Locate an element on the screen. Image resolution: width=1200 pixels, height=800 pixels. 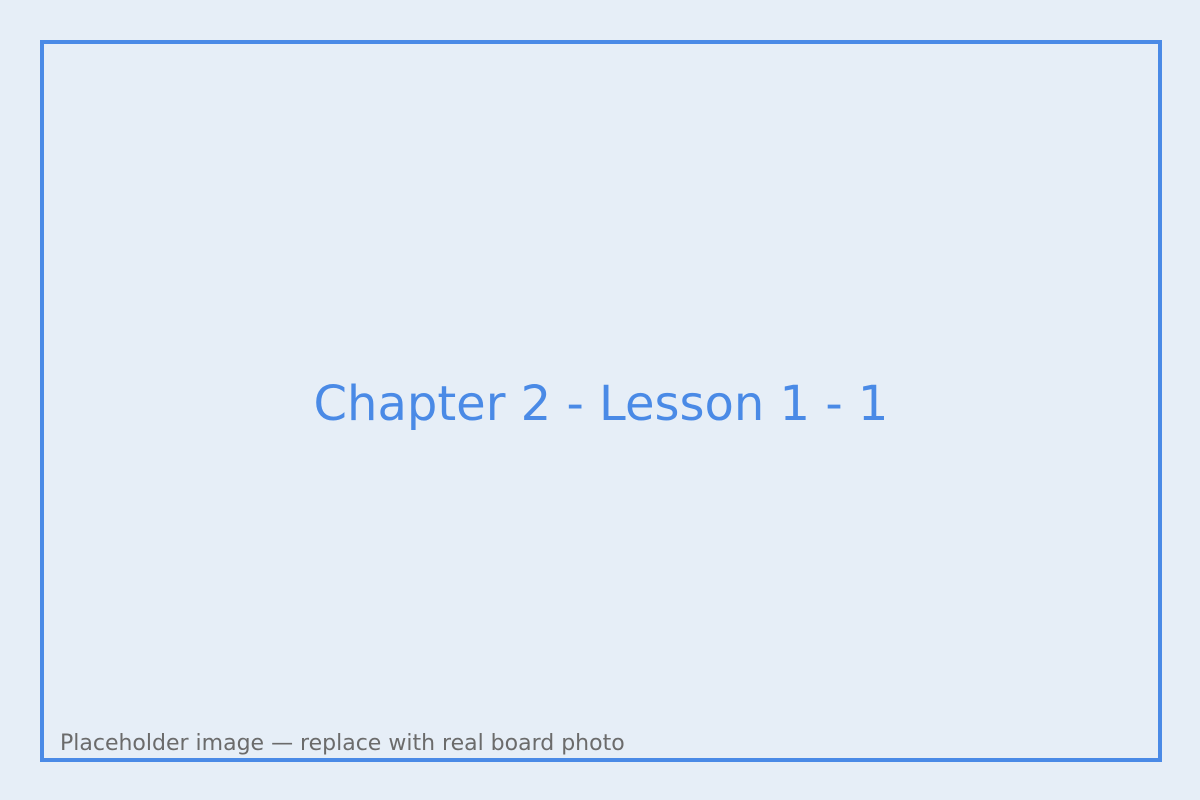
placeholder-title: Chapter 2 - Lesson 1 - 1 is located at coordinates (601, 404).